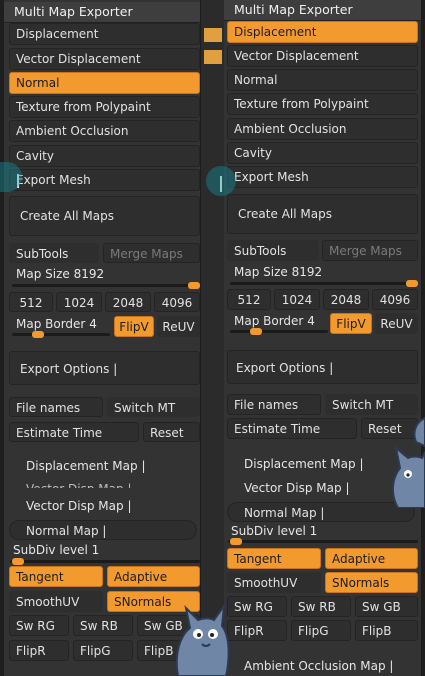  I want to click on normal-map-section: Normal Map |, so click(103, 530).